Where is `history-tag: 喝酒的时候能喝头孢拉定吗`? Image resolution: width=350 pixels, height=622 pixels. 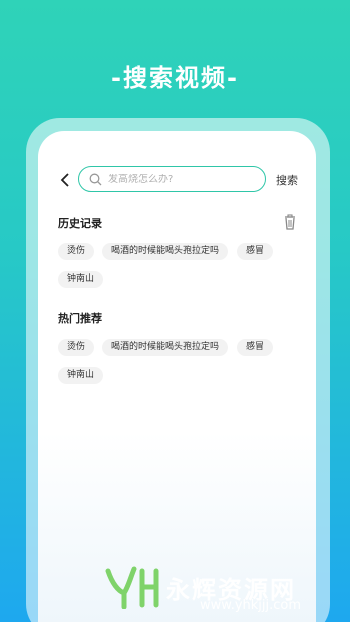 history-tag: 喝酒的时候能喝头孢拉定吗 is located at coordinates (165, 251).